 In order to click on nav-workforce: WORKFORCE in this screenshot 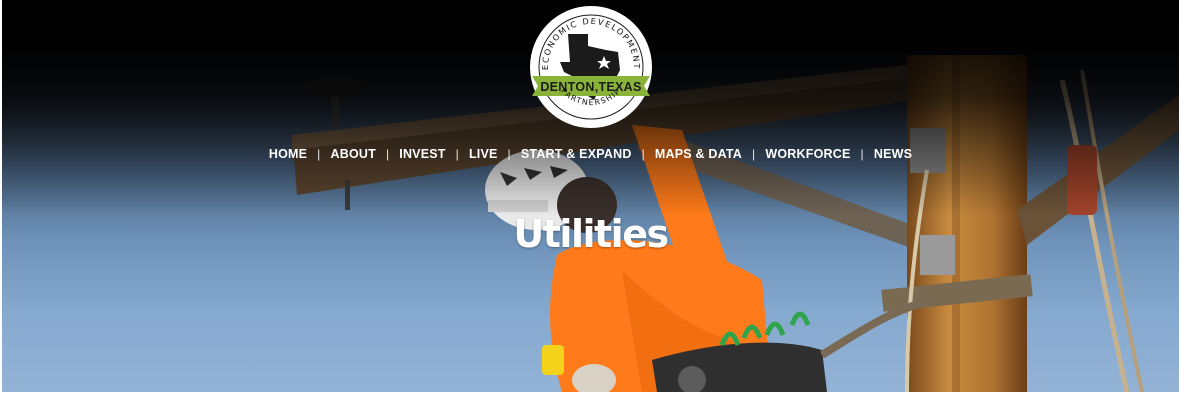, I will do `click(807, 154)`.